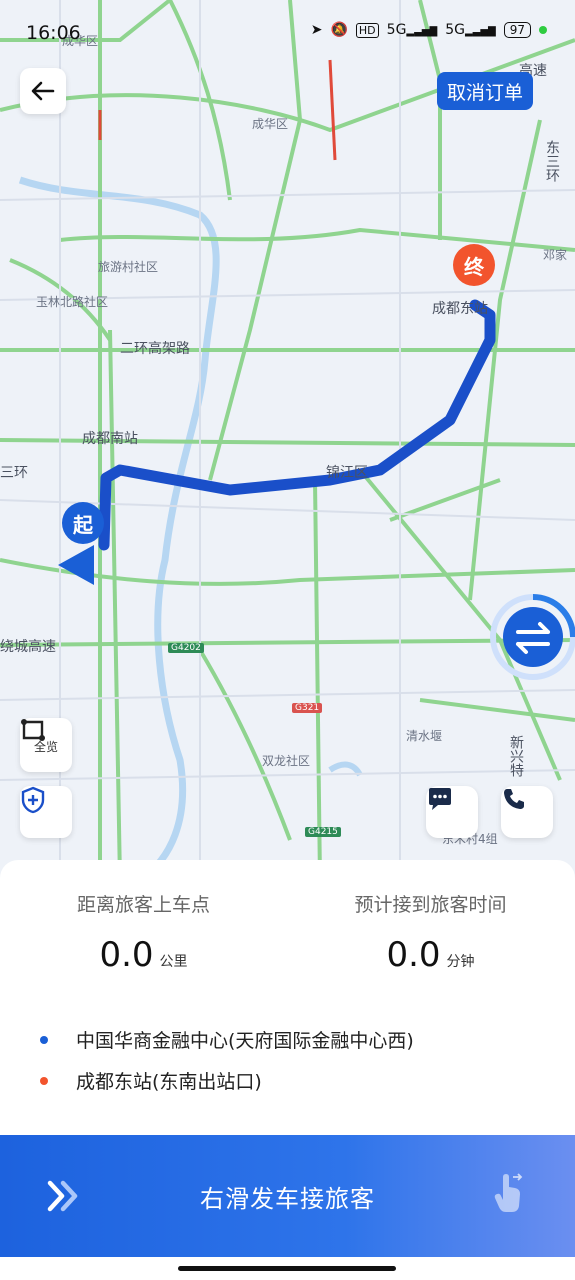 Image resolution: width=575 pixels, height=1280 pixels. What do you see at coordinates (143, 905) in the screenshot?
I see `distance-title: 距离旅客上车点` at bounding box center [143, 905].